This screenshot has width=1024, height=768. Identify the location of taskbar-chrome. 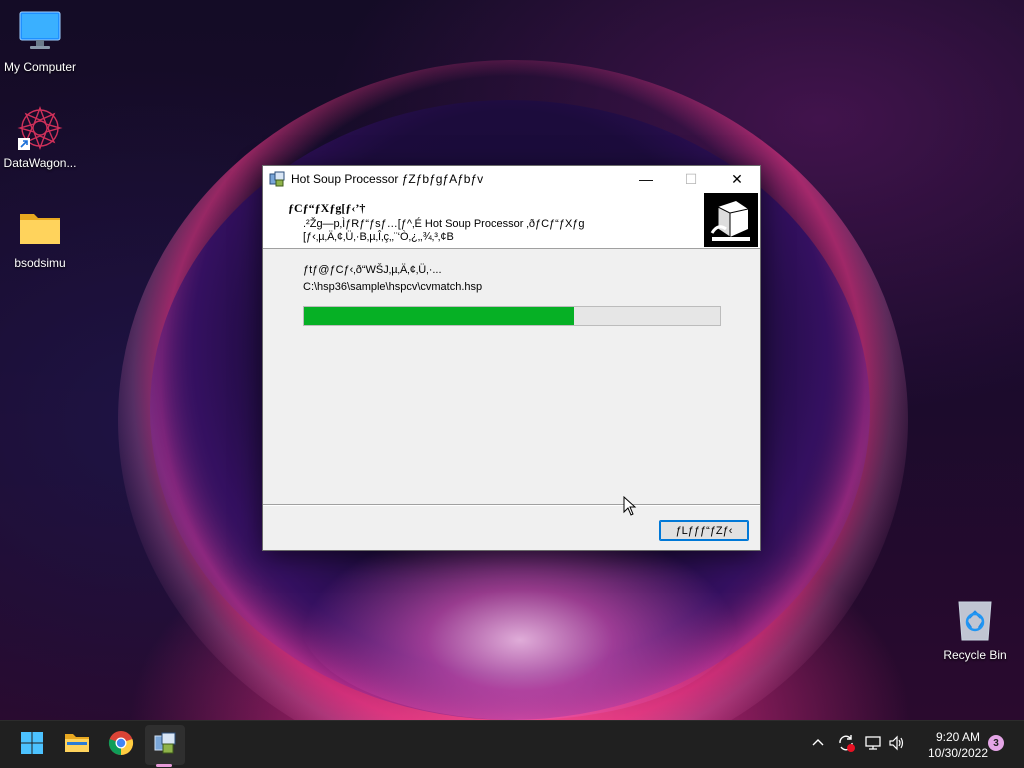
(121, 745).